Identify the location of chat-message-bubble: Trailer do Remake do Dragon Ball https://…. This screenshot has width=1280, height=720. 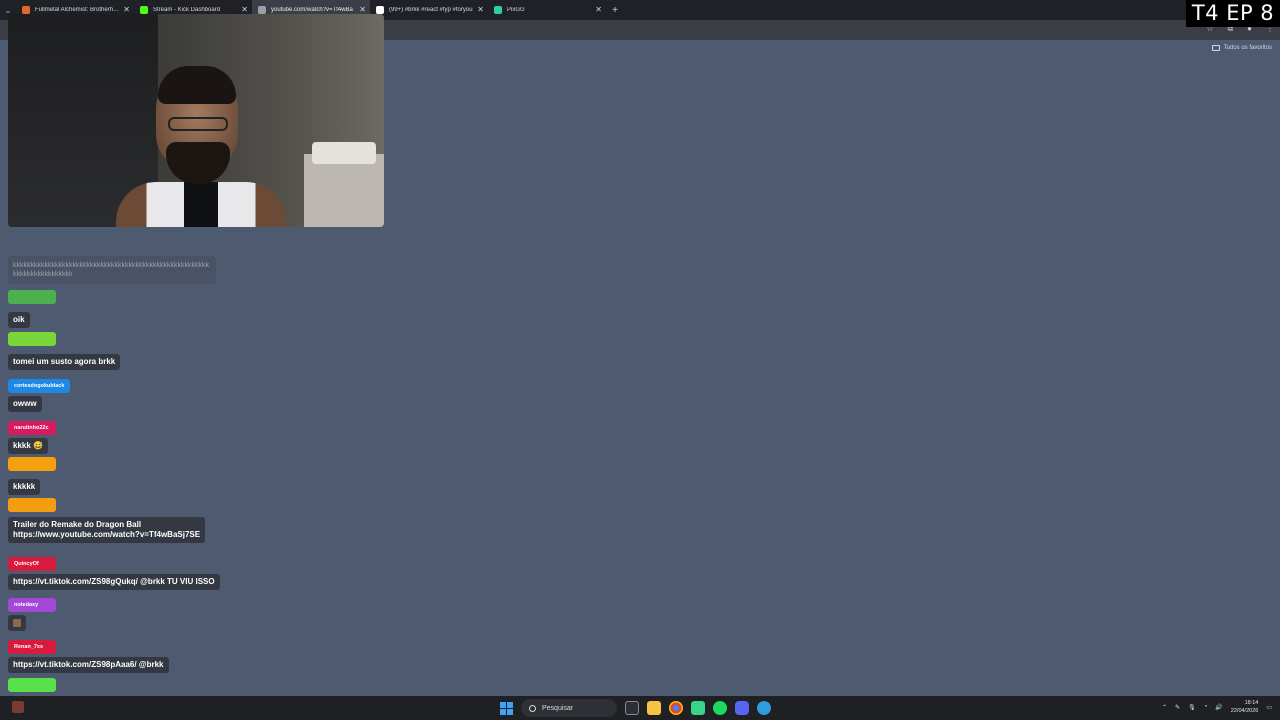
(107, 530).